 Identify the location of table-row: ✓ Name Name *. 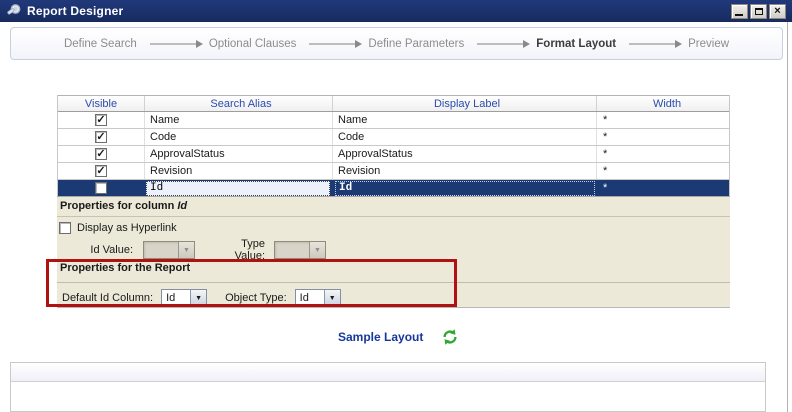
(393, 120).